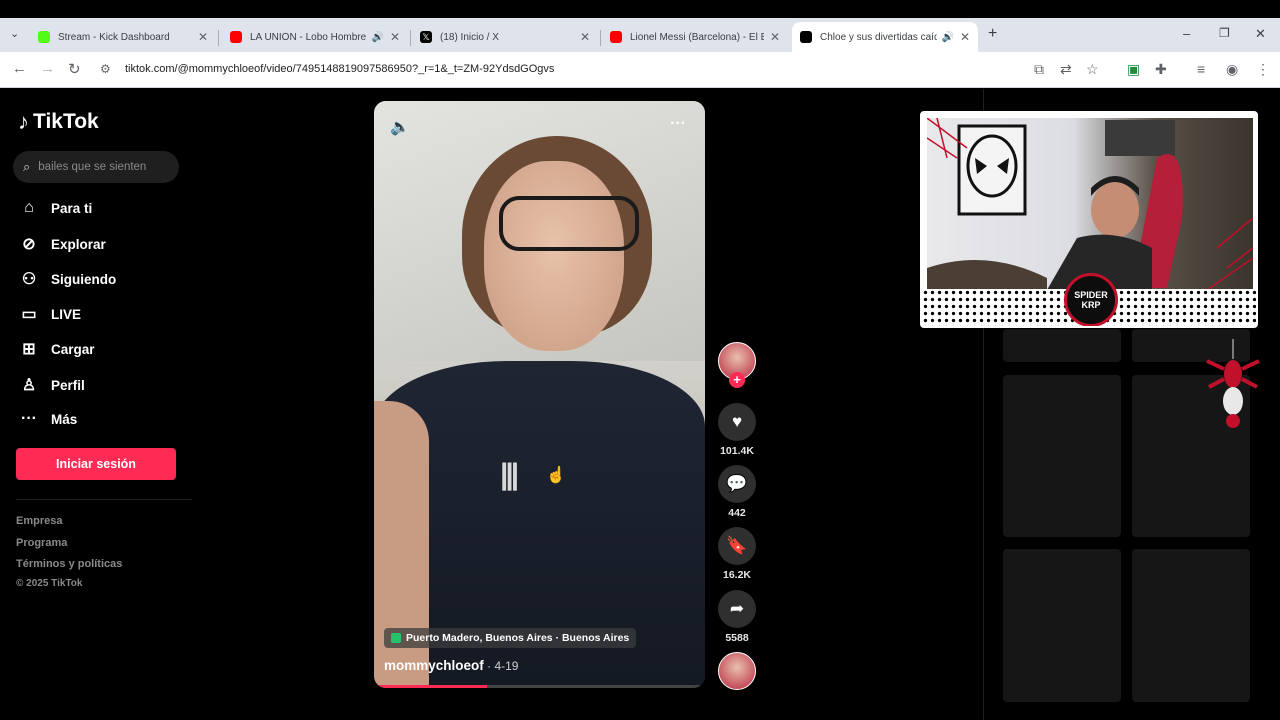 The image size is (1280, 720). I want to click on heart-icon: ♥, so click(737, 422).